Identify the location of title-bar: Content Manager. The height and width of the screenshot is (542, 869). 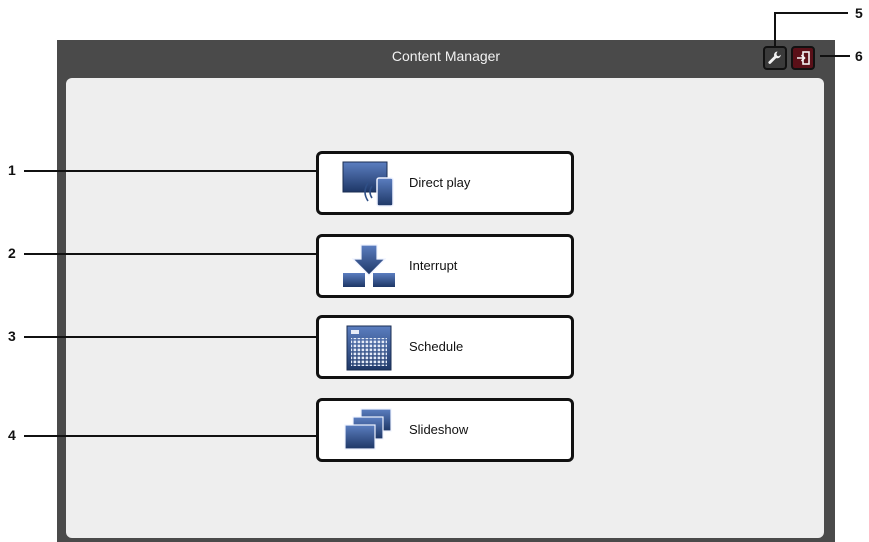
(446, 58).